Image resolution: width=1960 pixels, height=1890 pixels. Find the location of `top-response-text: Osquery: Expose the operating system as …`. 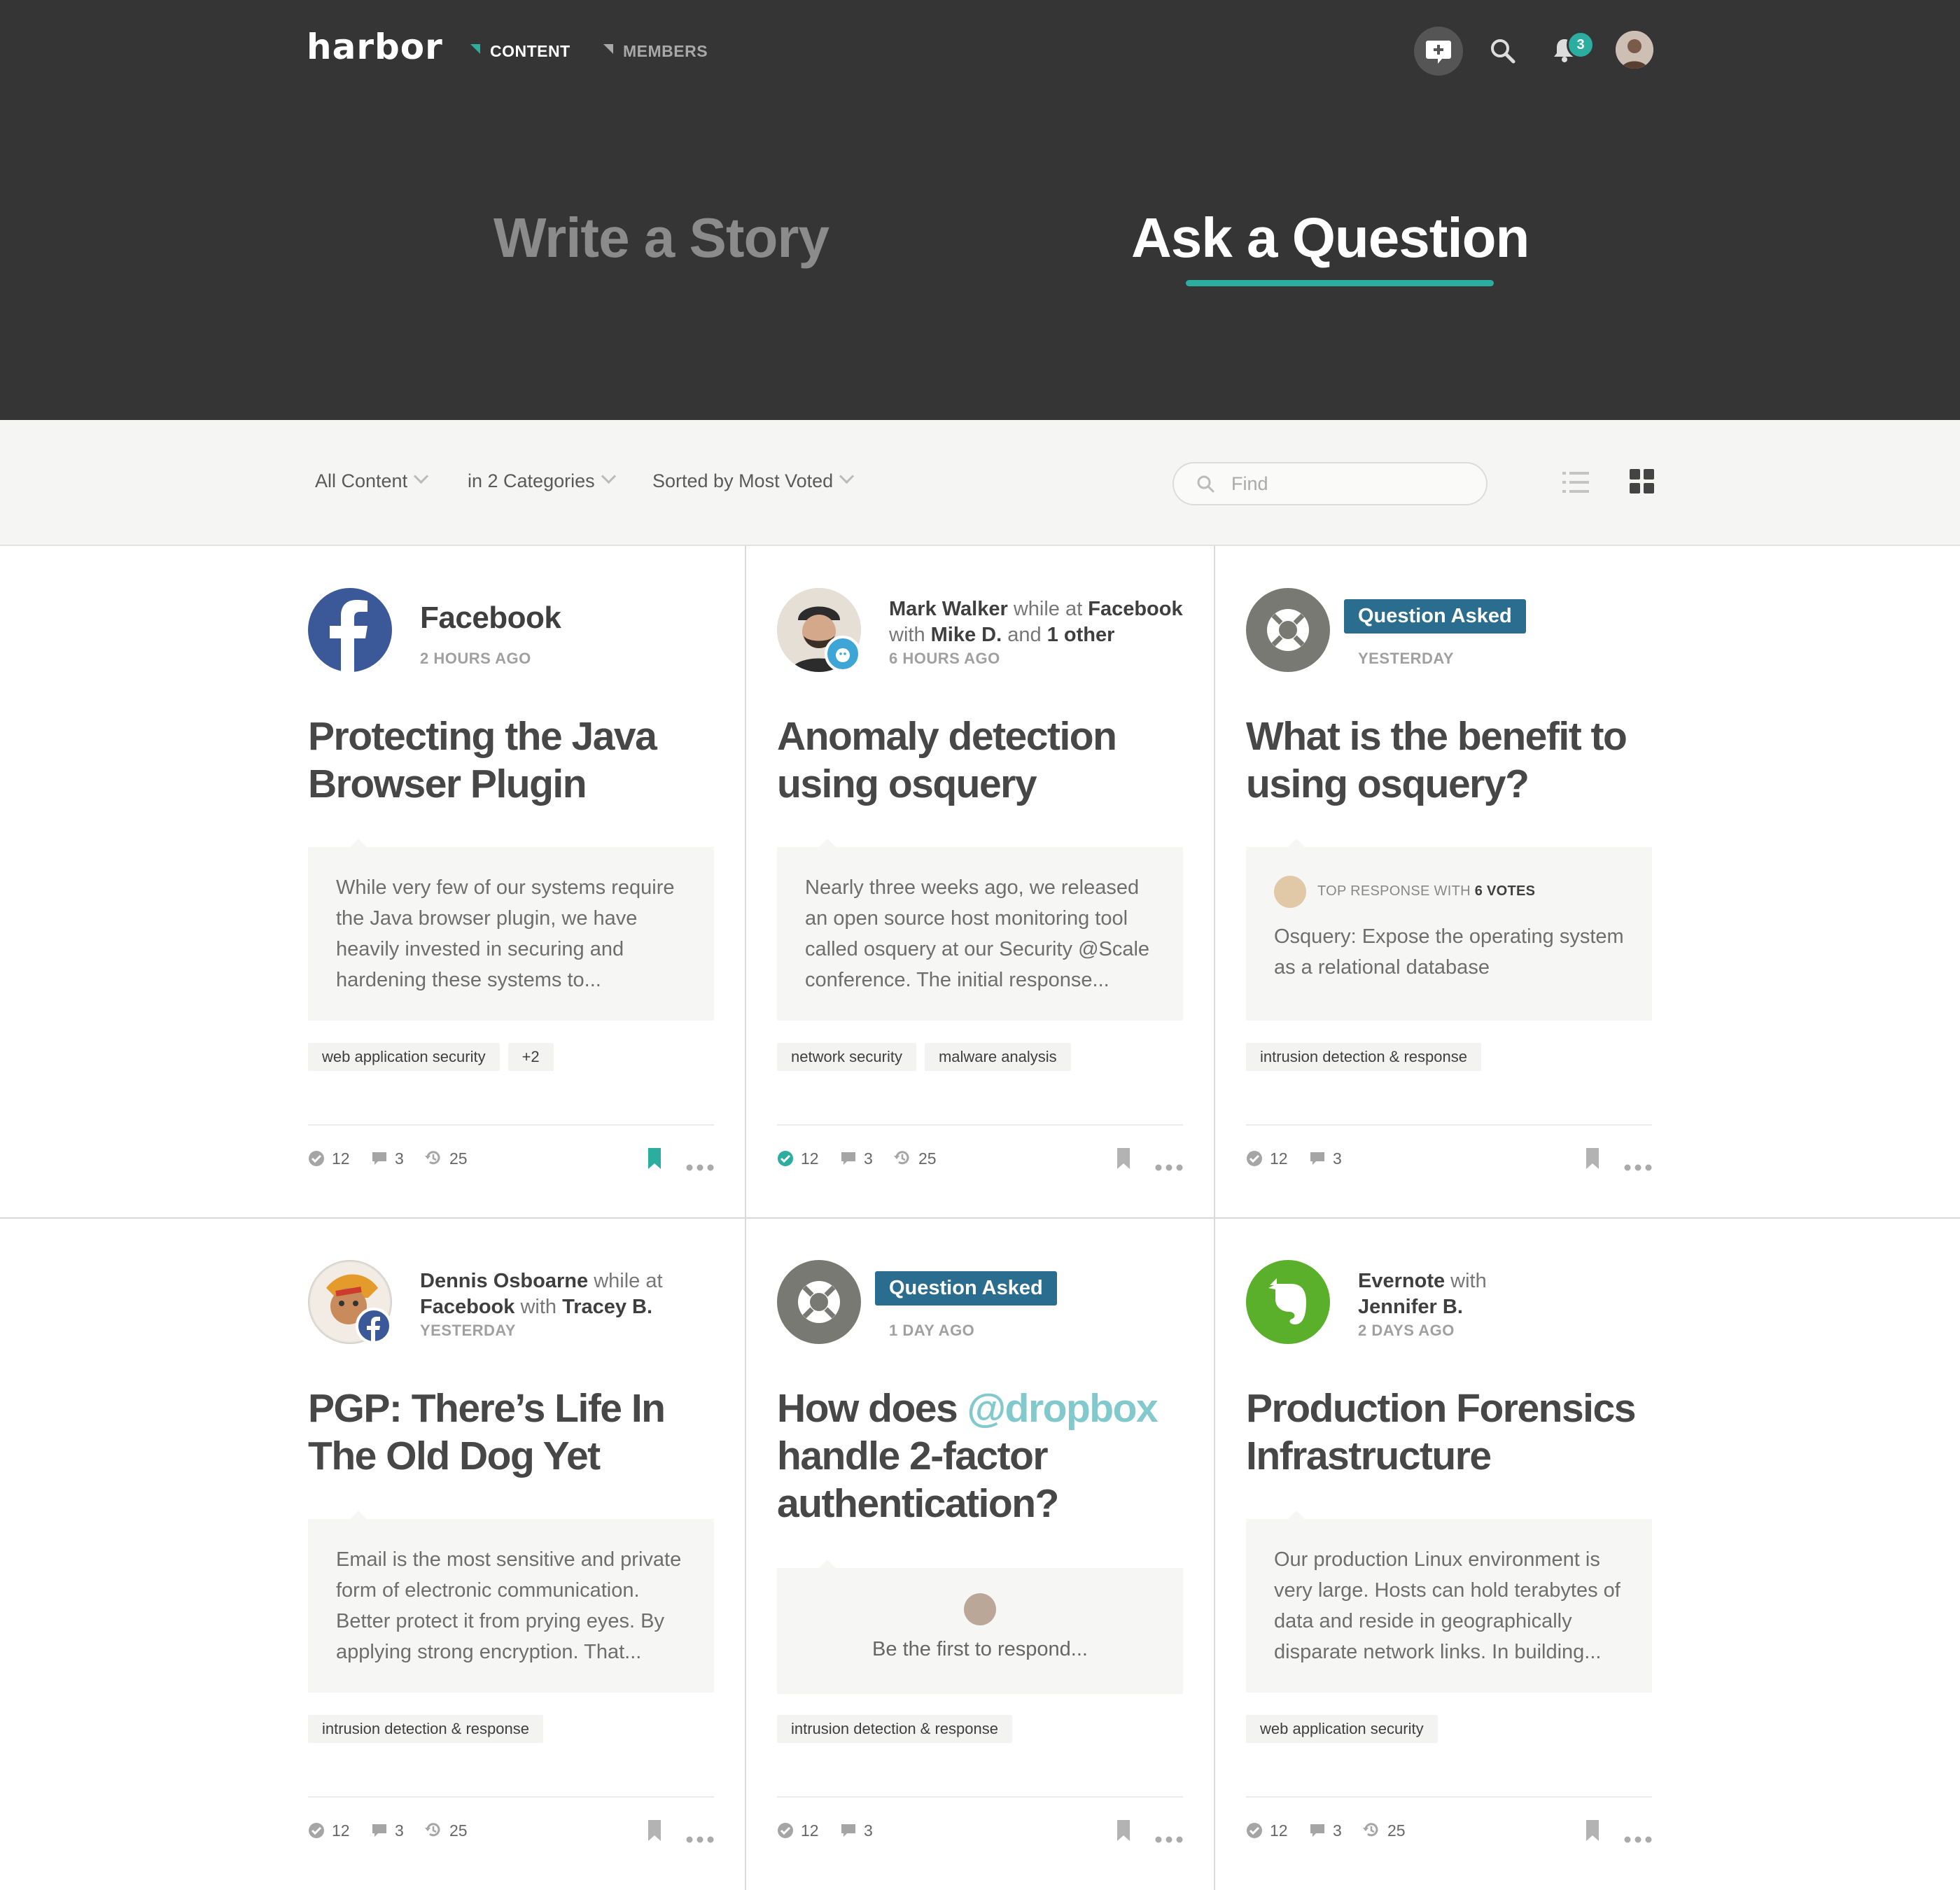

top-response-text: Osquery: Expose the operating system as … is located at coordinates (1449, 952).